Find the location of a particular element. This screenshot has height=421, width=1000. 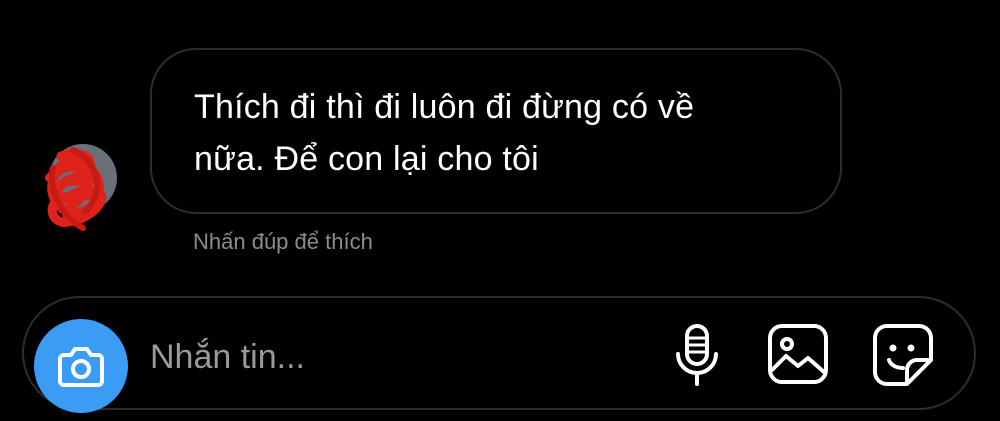

gallery-button is located at coordinates (798, 356).